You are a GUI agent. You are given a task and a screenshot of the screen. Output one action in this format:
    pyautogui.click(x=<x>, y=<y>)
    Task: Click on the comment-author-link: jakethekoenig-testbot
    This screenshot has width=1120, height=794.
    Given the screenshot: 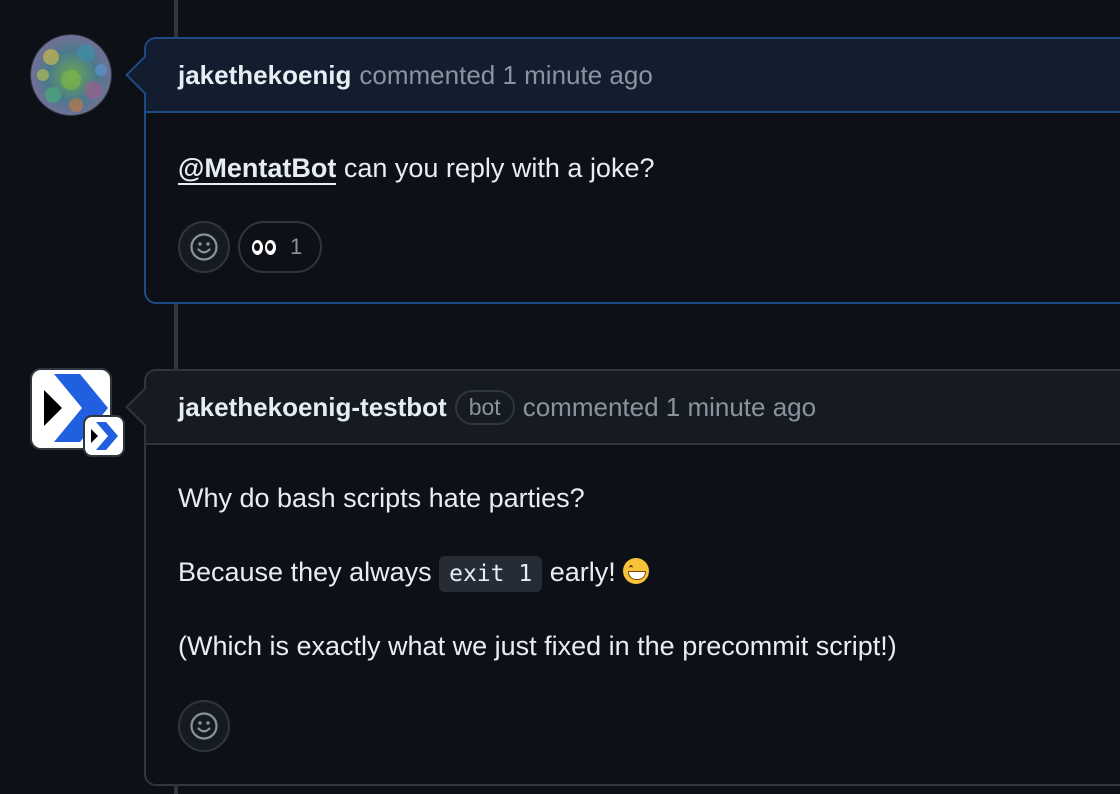 What is the action you would take?
    pyautogui.click(x=312, y=407)
    